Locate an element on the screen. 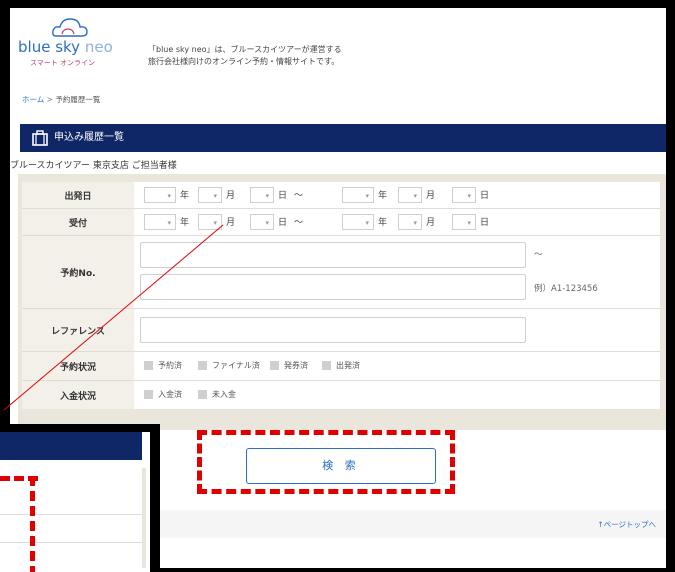 The image size is (675, 572). reference-input is located at coordinates (333, 330).